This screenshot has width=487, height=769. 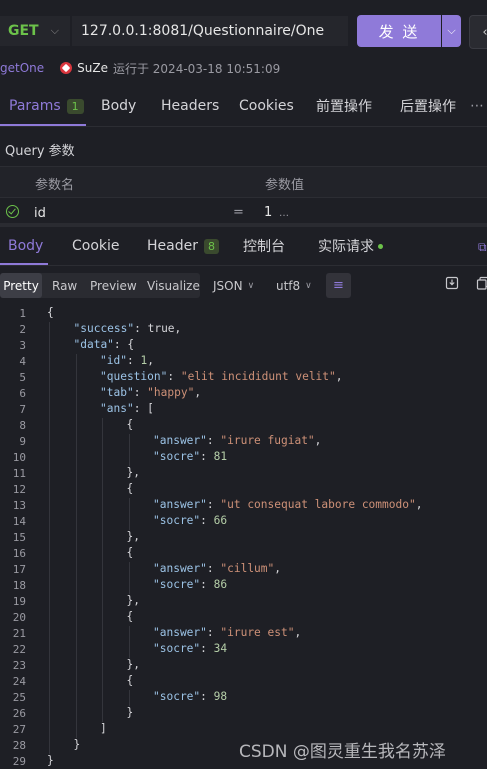 What do you see at coordinates (140, 68) in the screenshot?
I see `run-info: getOne SuZe 运行于 2024-03-18 10:51:09` at bounding box center [140, 68].